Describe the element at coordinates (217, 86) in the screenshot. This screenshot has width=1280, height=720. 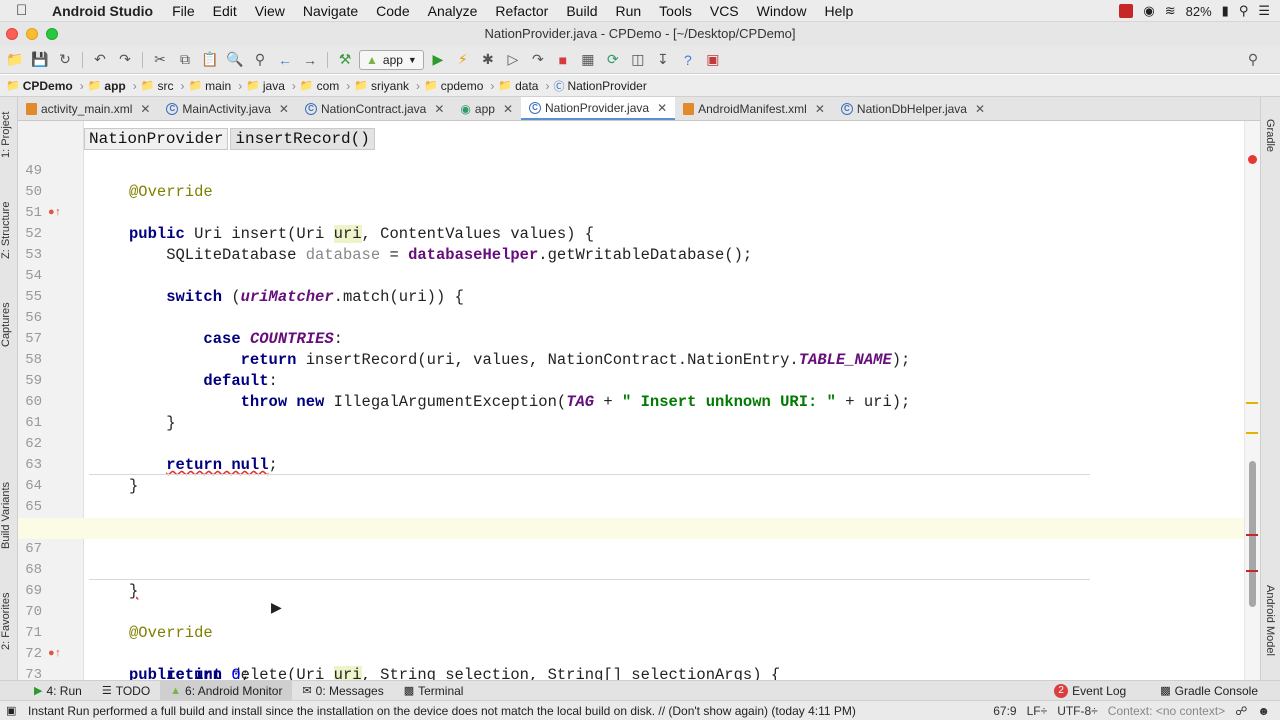
I see `breadcrumb-main: 📁 main ›` at that location.